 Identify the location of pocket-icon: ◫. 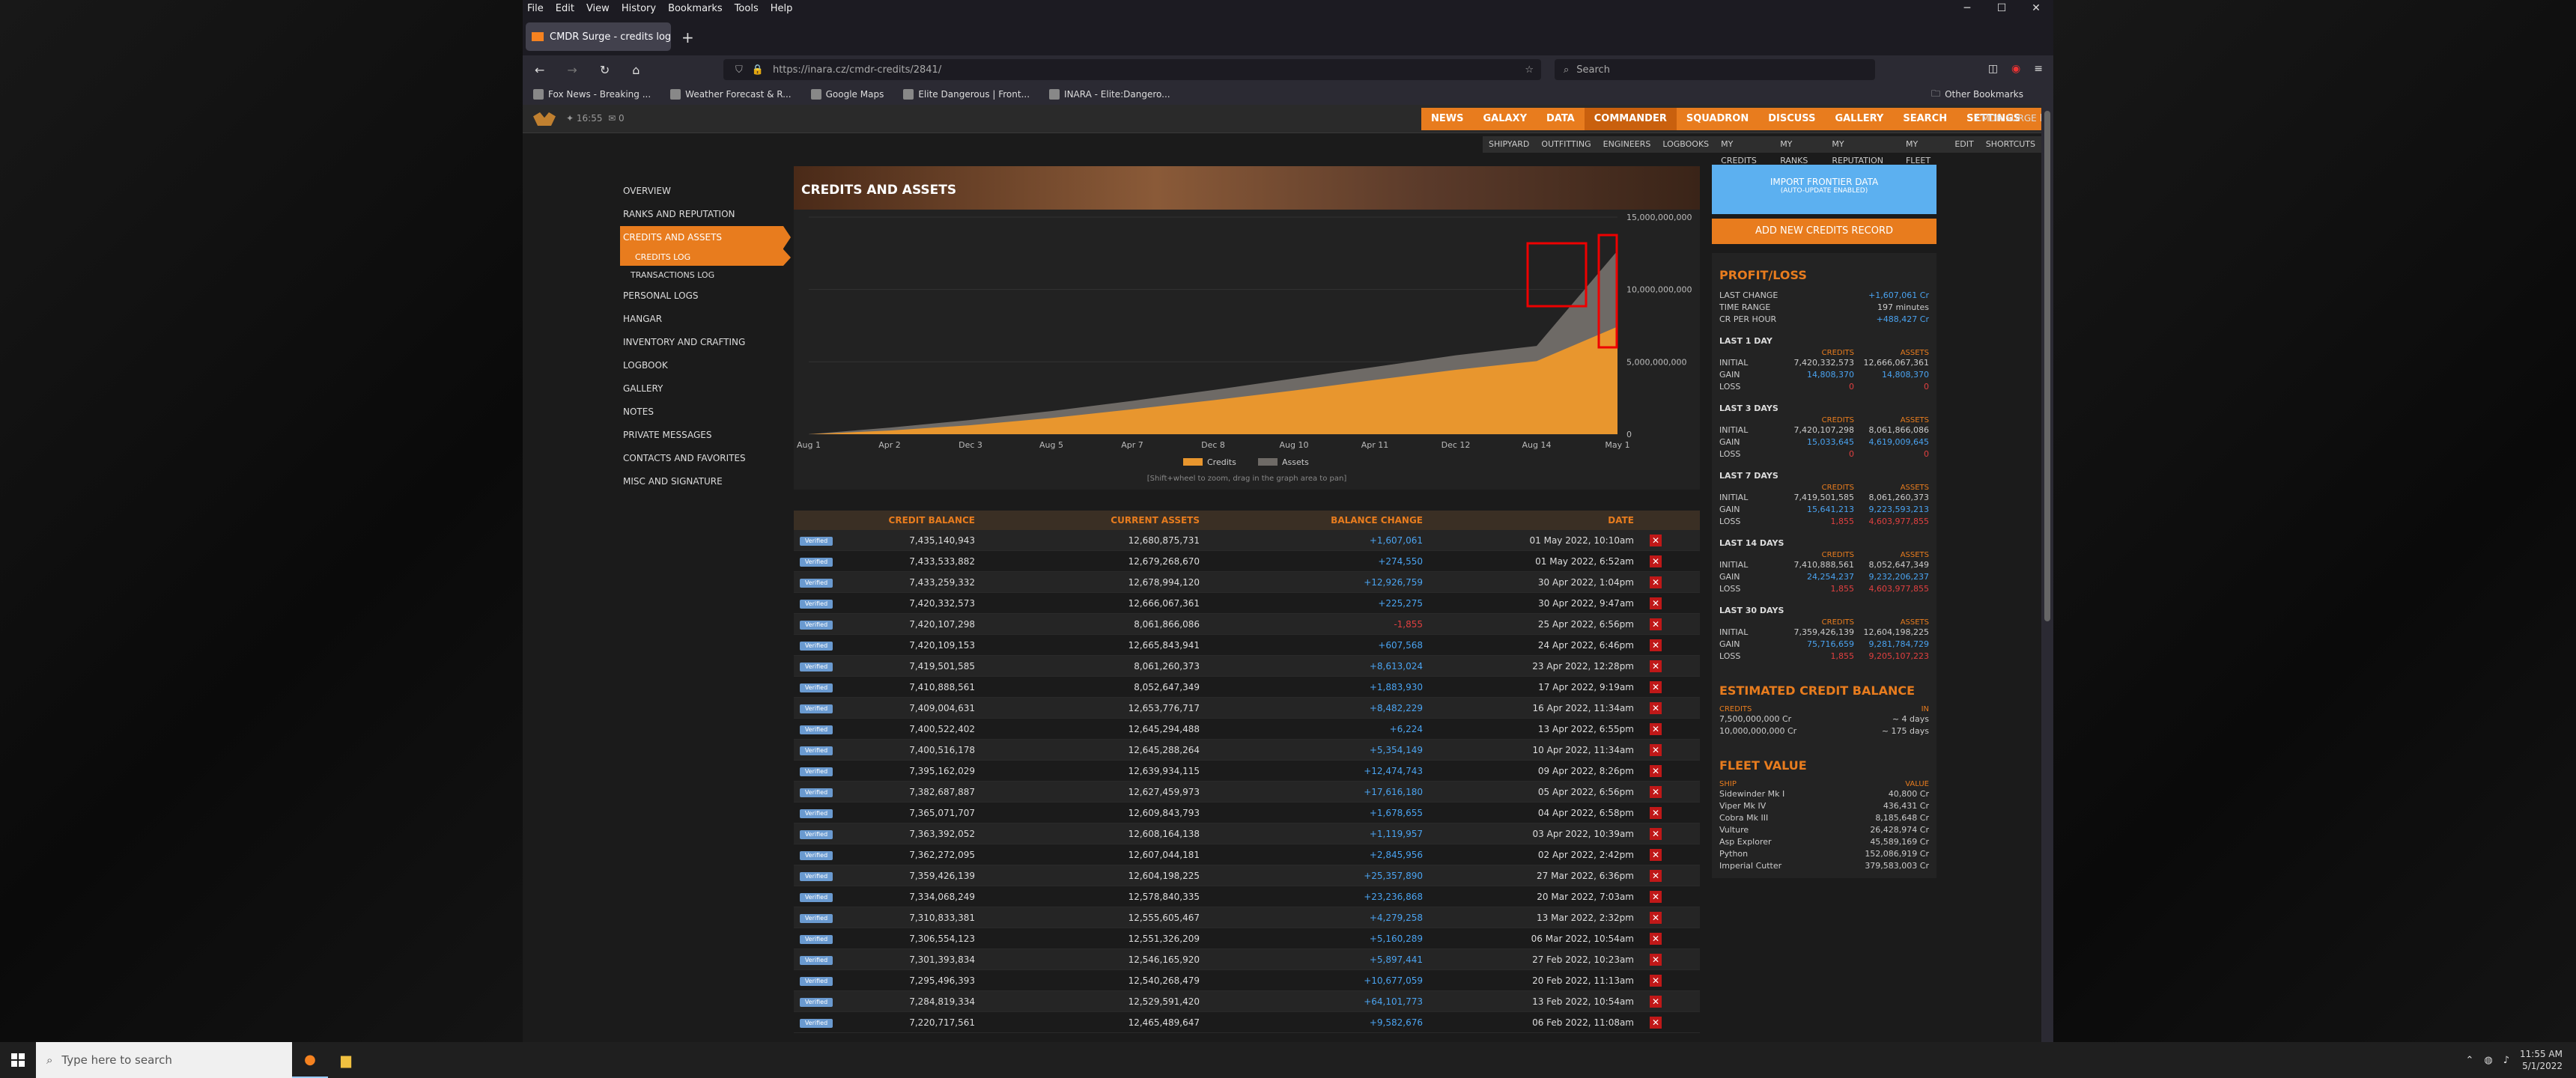
(1993, 69).